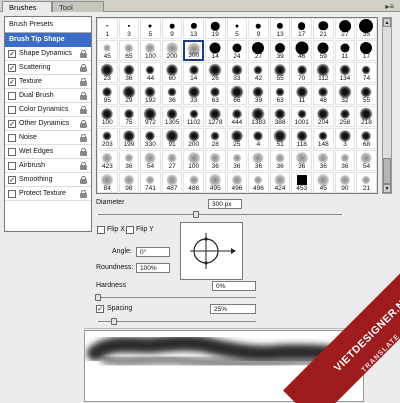 Image resolution: width=400 pixels, height=403 pixels. I want to click on brush-tip-cell: 741, so click(150, 182).